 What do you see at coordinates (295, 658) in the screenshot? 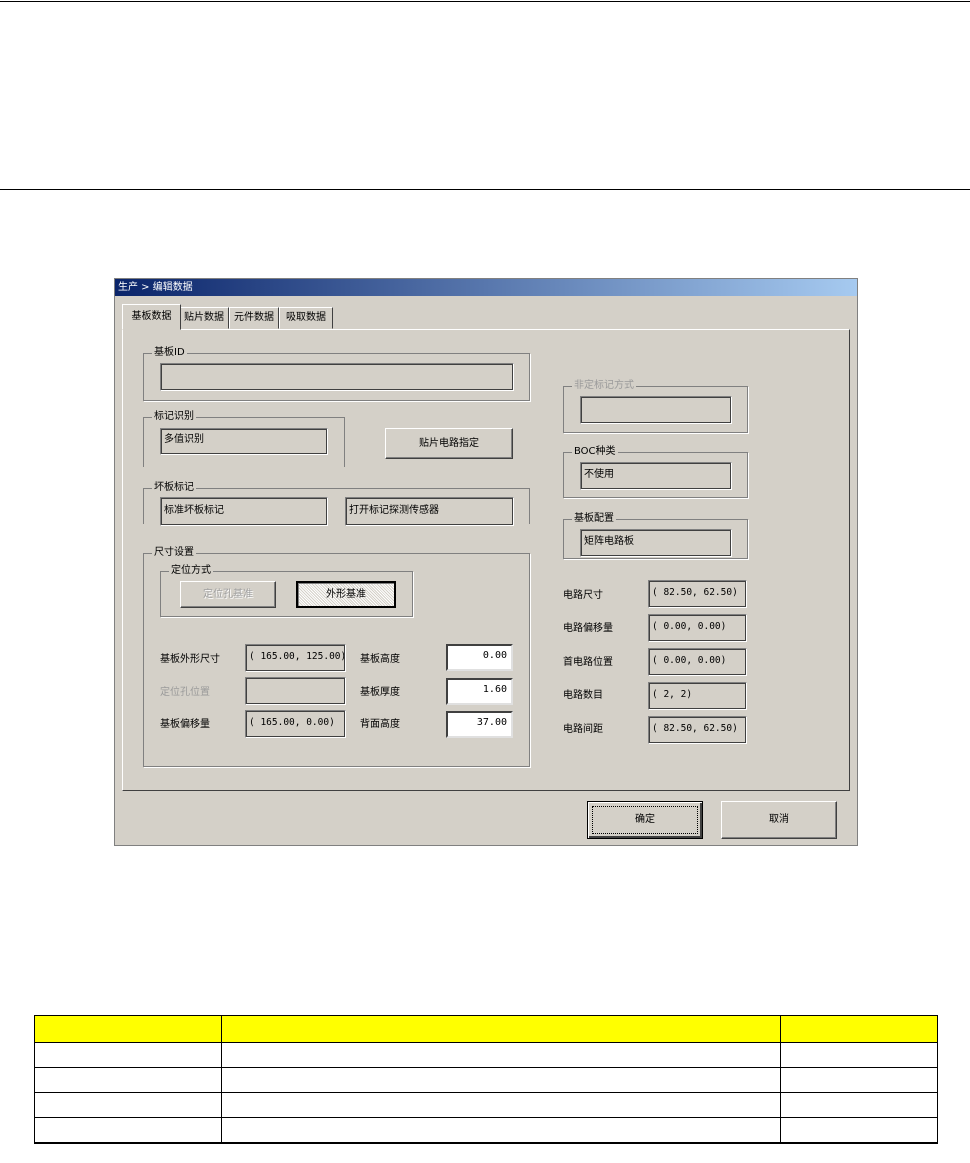
I see `outline-size-field: ( 165.00, 125.00)` at bounding box center [295, 658].